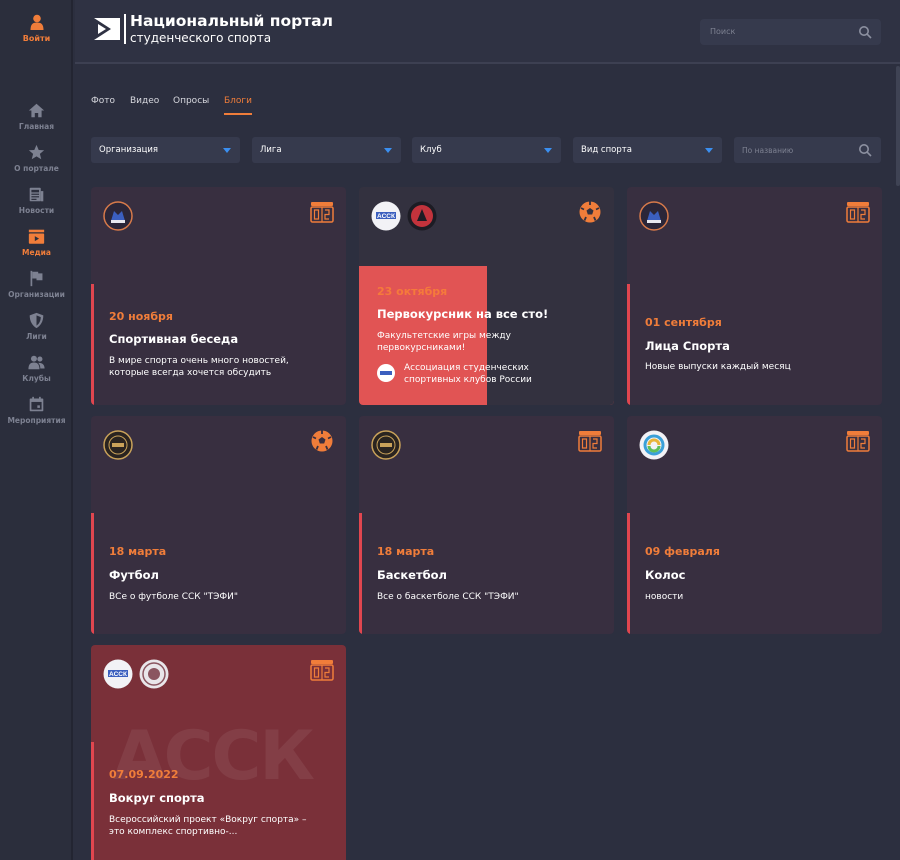 The width and height of the screenshot is (900, 860). Describe the element at coordinates (36, 331) in the screenshot. I see `sidebar-item-leagues: Лиги` at that location.